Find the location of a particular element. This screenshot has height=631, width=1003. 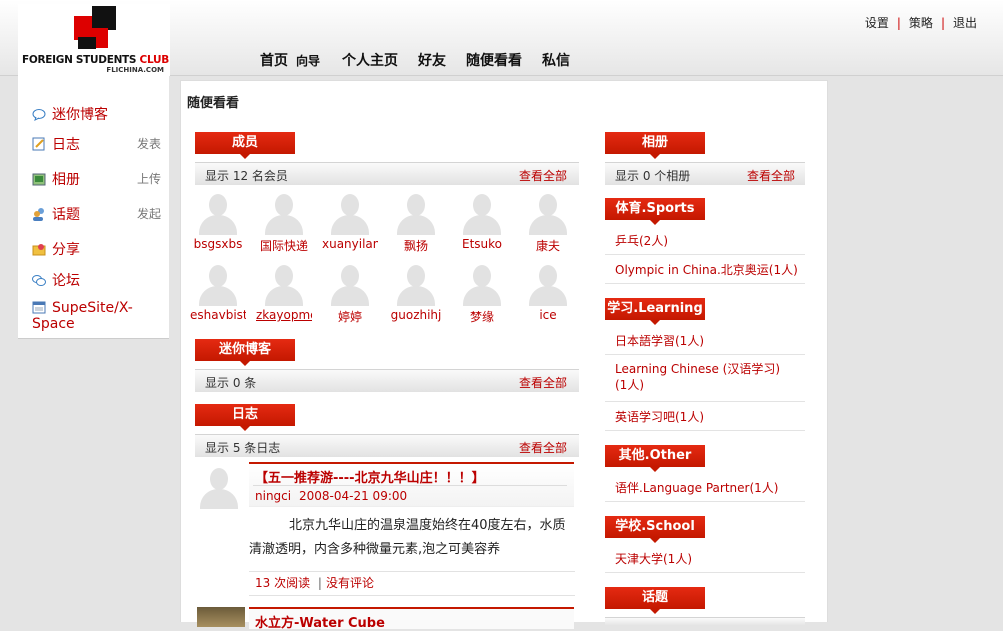

member-item: 国际快递 is located at coordinates (284, 222).